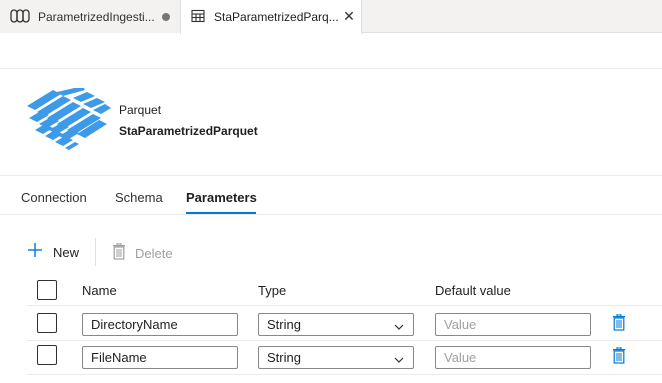 This screenshot has width=662, height=383. I want to click on pipeline-icon, so click(20, 17).